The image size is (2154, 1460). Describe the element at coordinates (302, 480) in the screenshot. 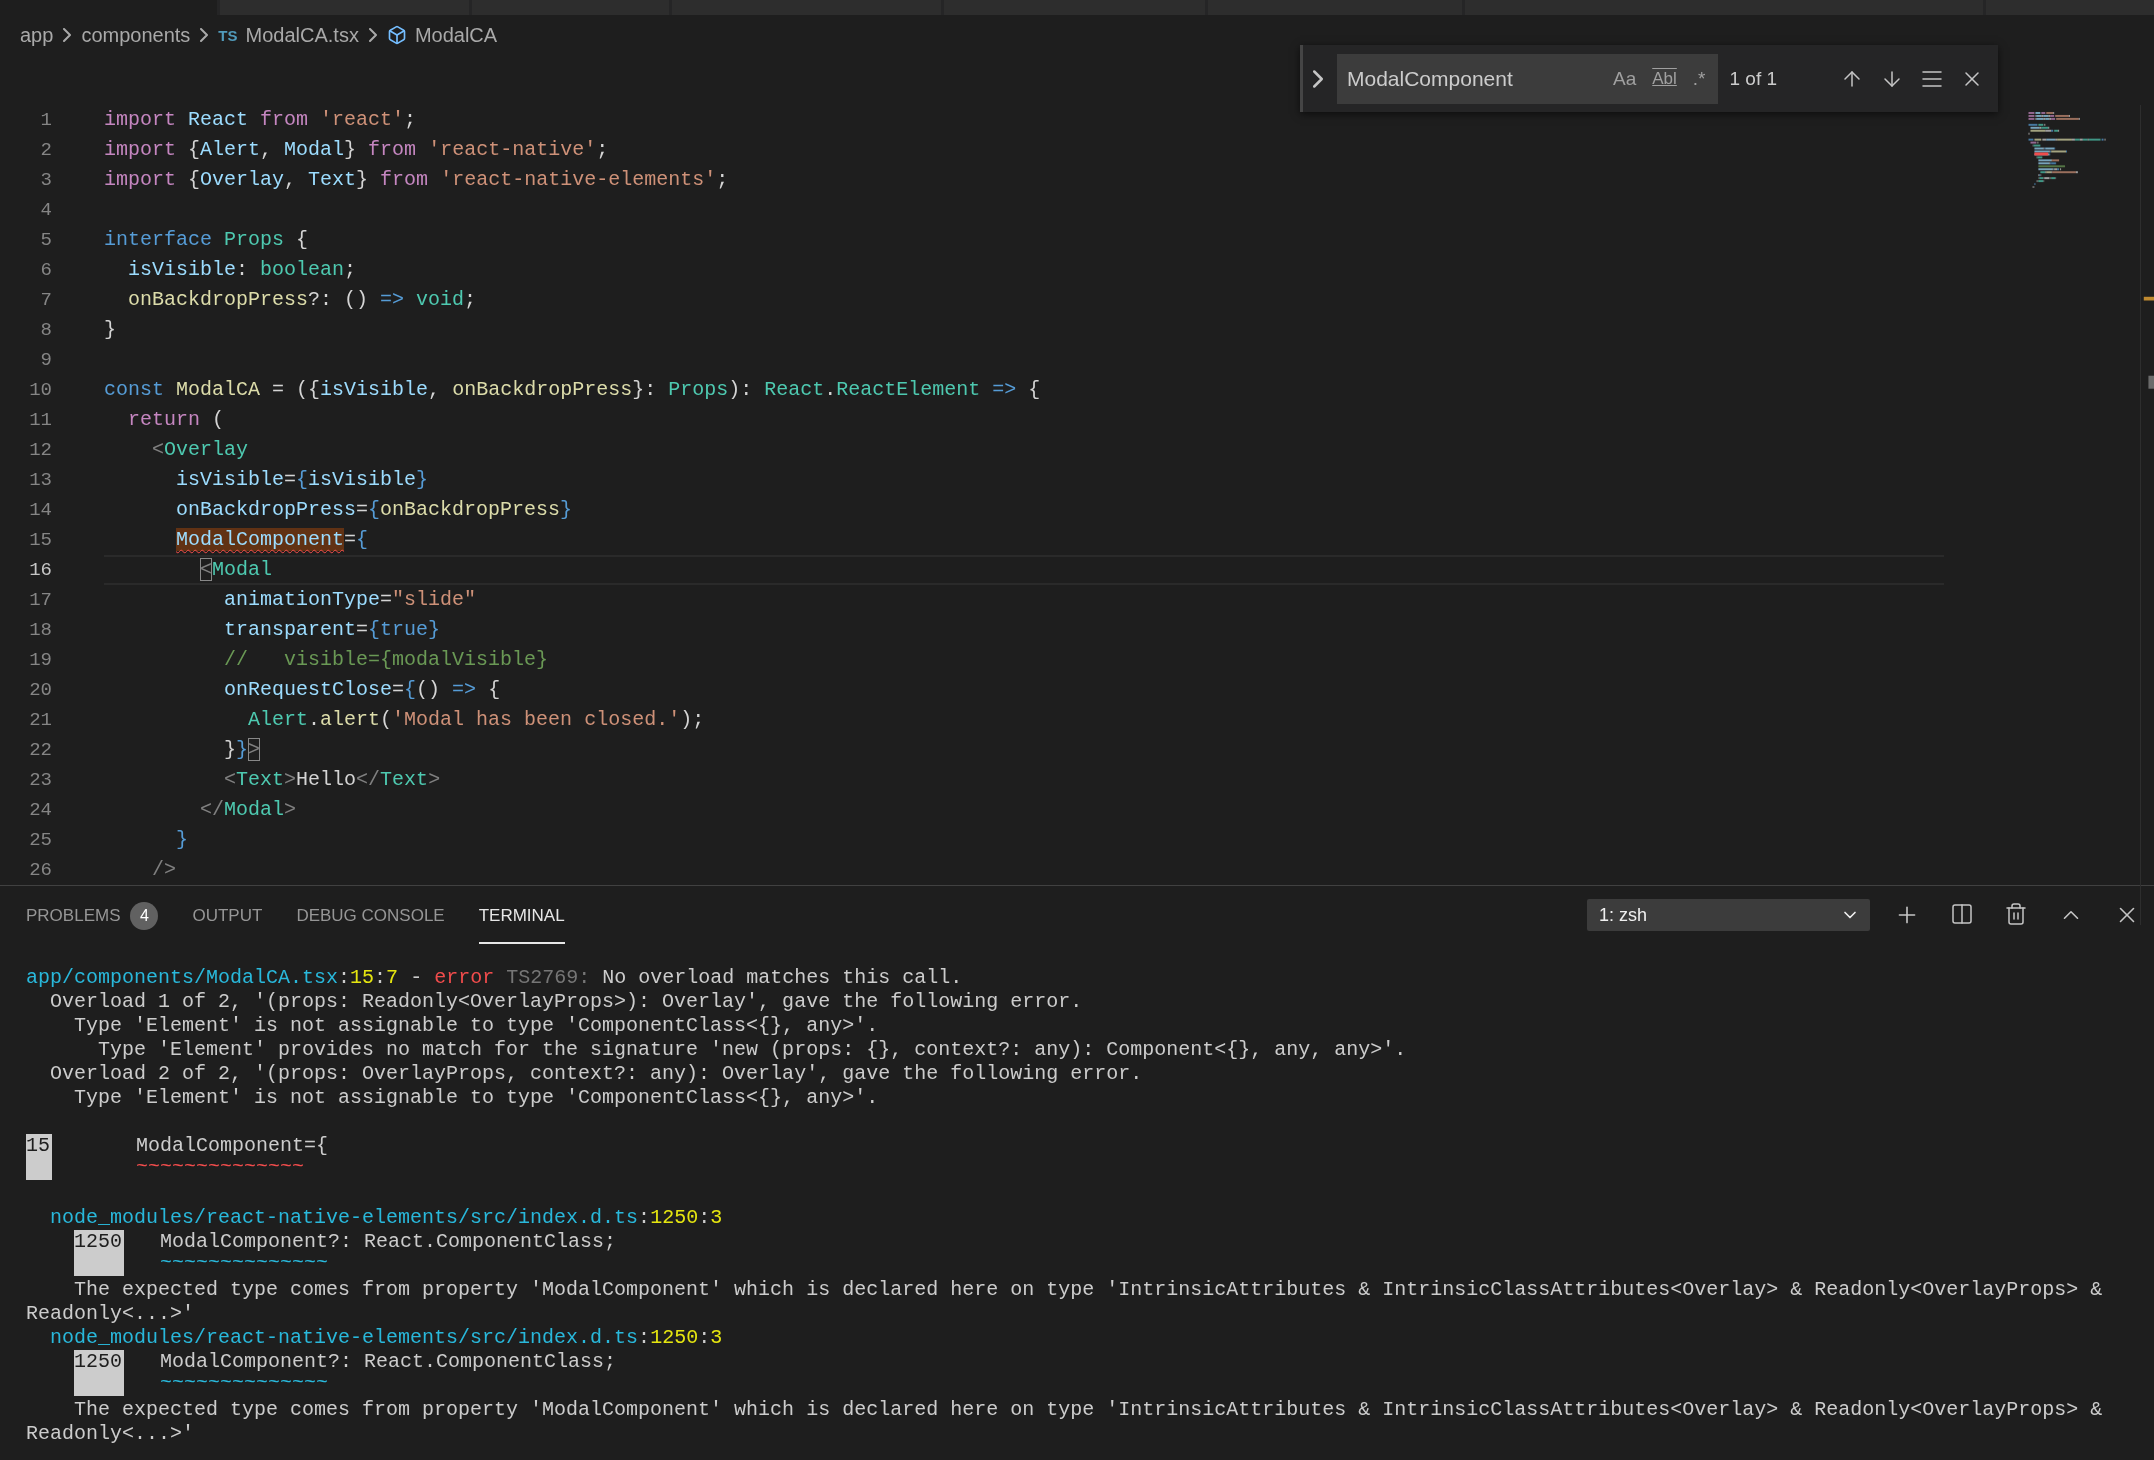

I see `code-line: isVisible={isVisible}` at that location.